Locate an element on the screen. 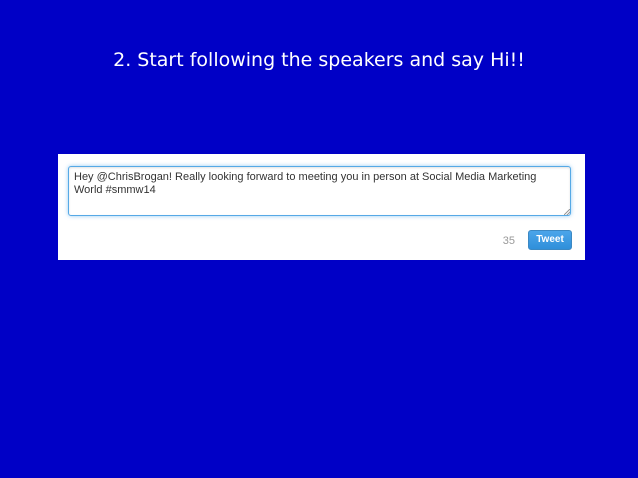 This screenshot has width=638, height=478. resize-grip-icon is located at coordinates (567, 212).